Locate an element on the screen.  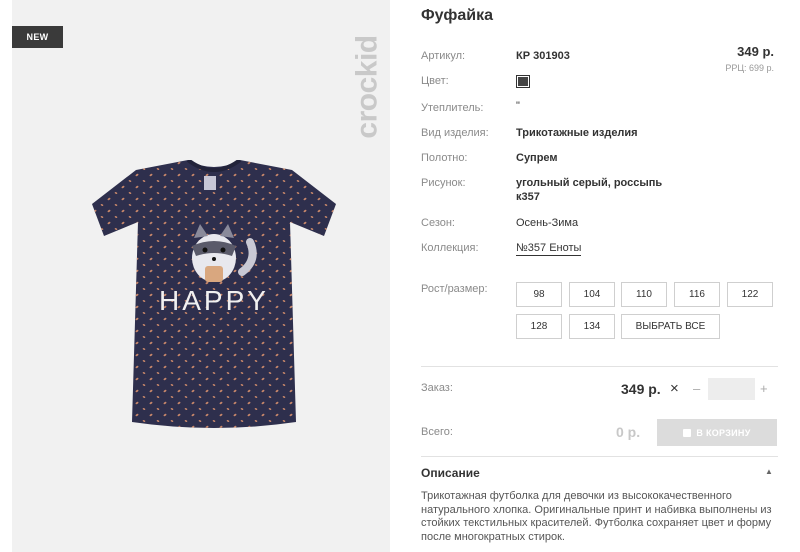
quantity-decrease-button: – is located at coordinates (696, 388).